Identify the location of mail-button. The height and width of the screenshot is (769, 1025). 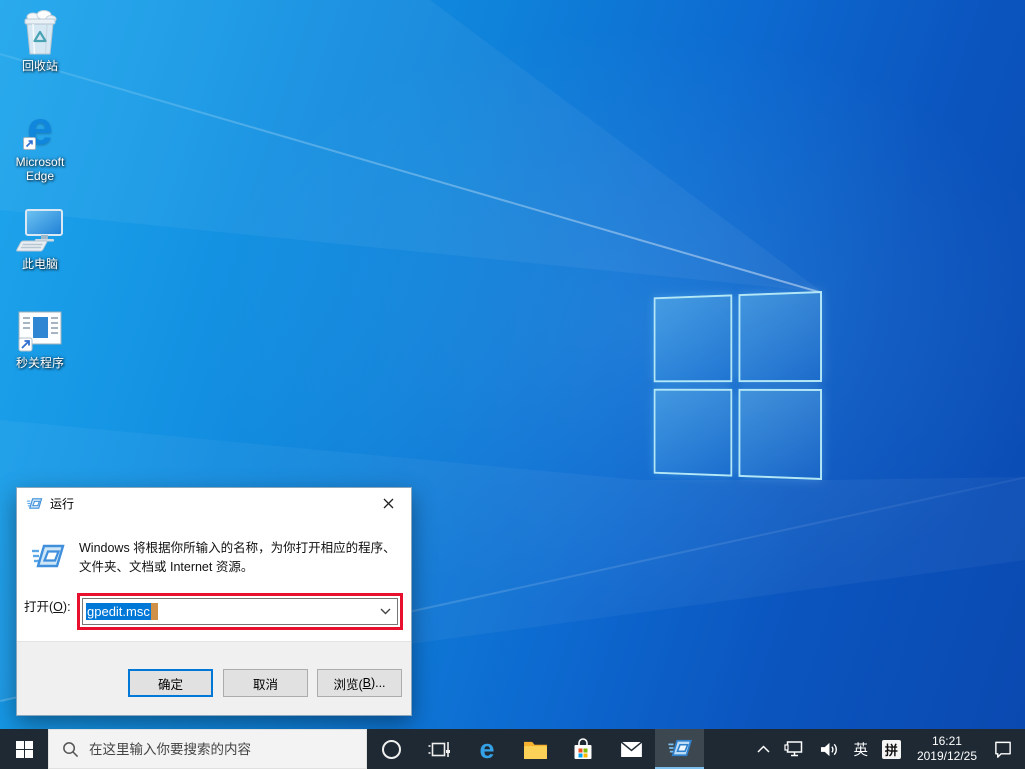
(631, 749).